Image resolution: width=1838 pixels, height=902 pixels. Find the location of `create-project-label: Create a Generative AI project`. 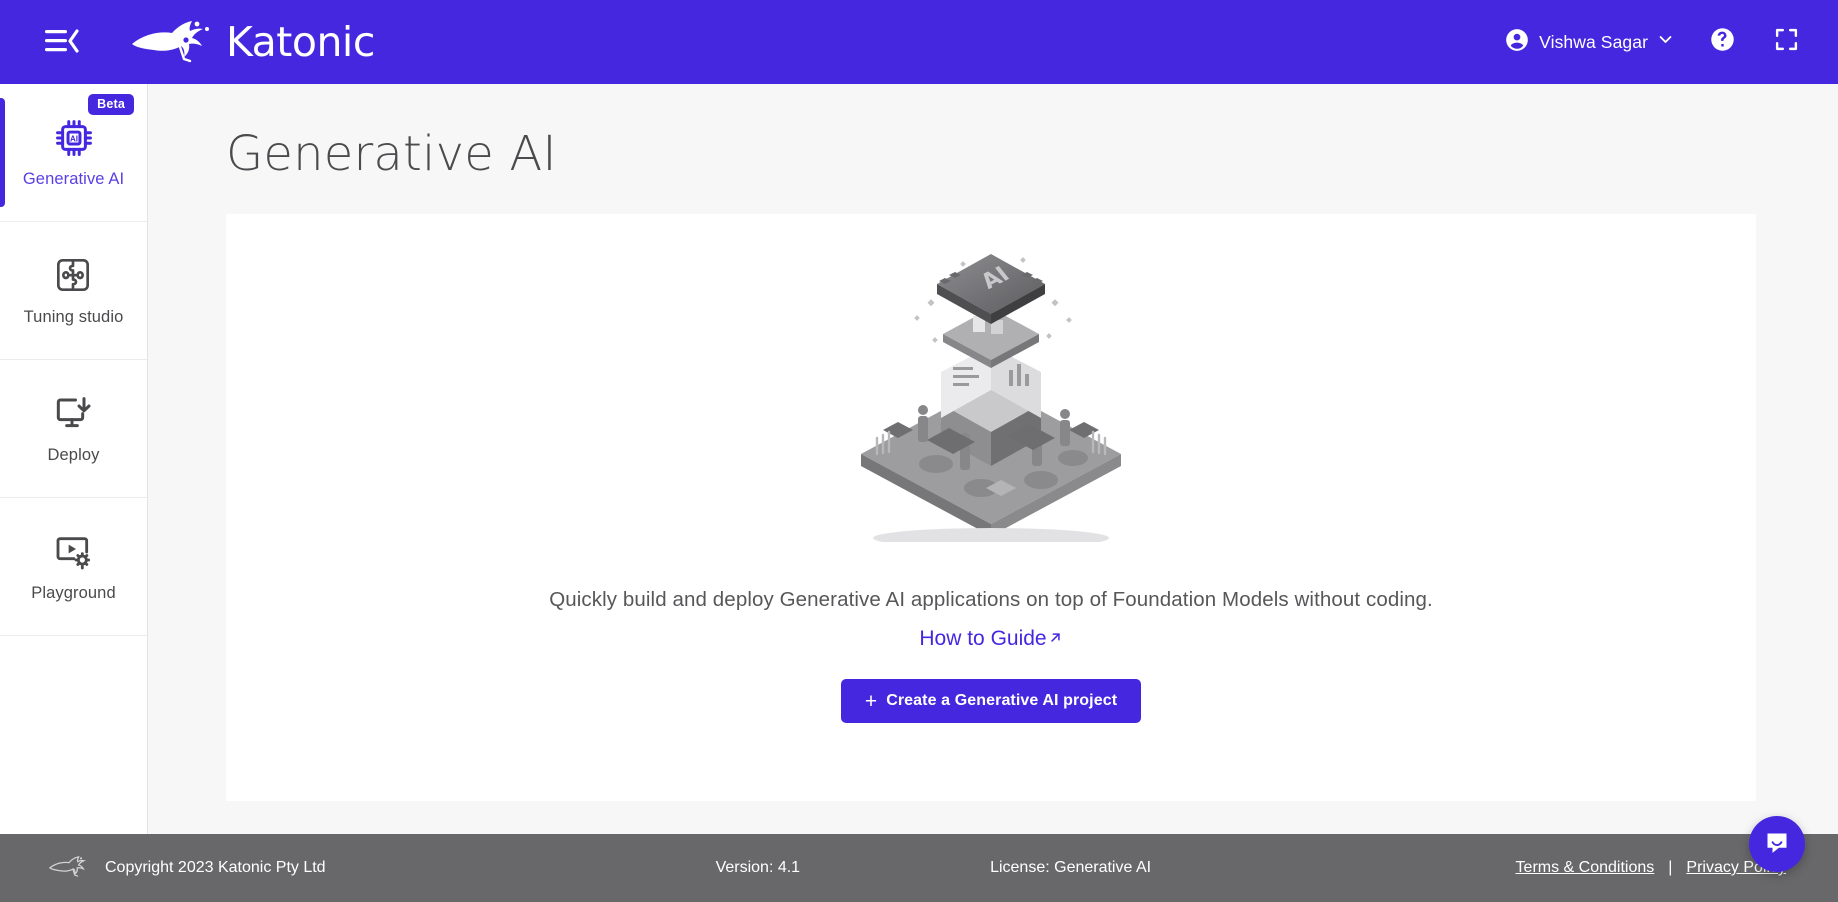

create-project-label: Create a Generative AI project is located at coordinates (1002, 700).